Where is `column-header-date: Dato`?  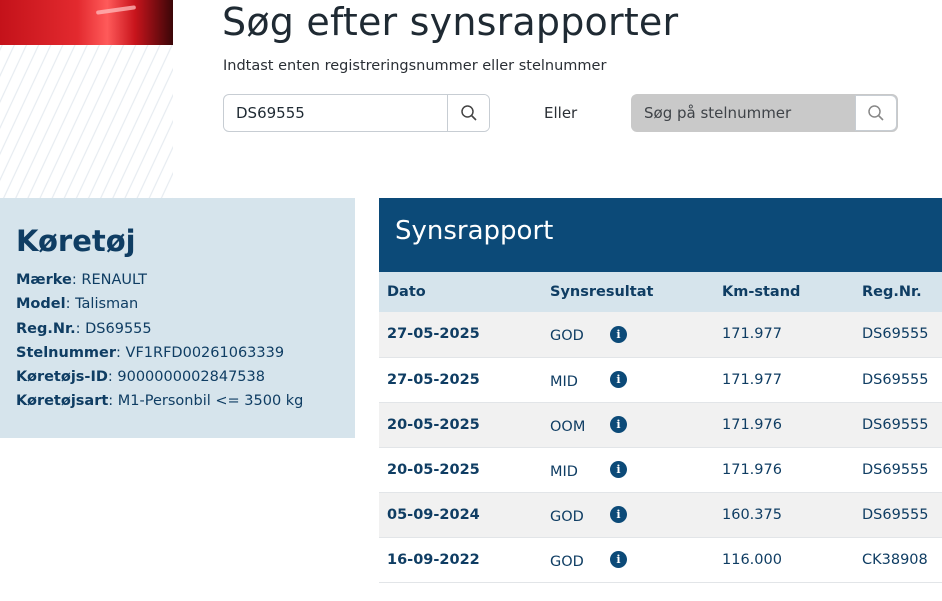 column-header-date: Dato is located at coordinates (460, 292).